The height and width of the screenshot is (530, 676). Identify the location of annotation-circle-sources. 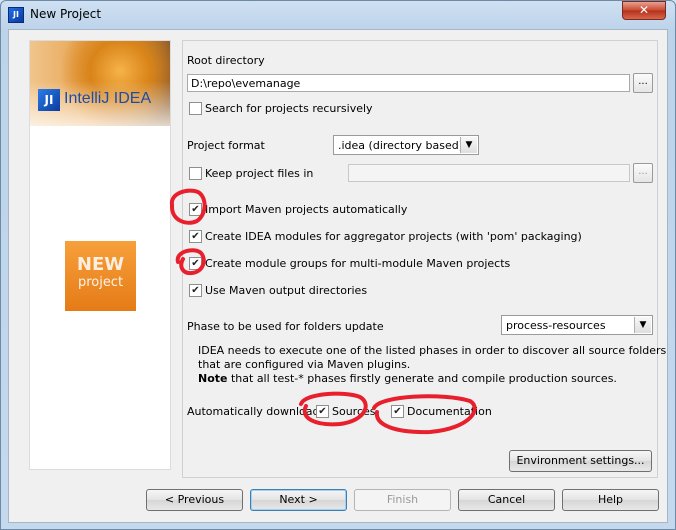
(333, 409).